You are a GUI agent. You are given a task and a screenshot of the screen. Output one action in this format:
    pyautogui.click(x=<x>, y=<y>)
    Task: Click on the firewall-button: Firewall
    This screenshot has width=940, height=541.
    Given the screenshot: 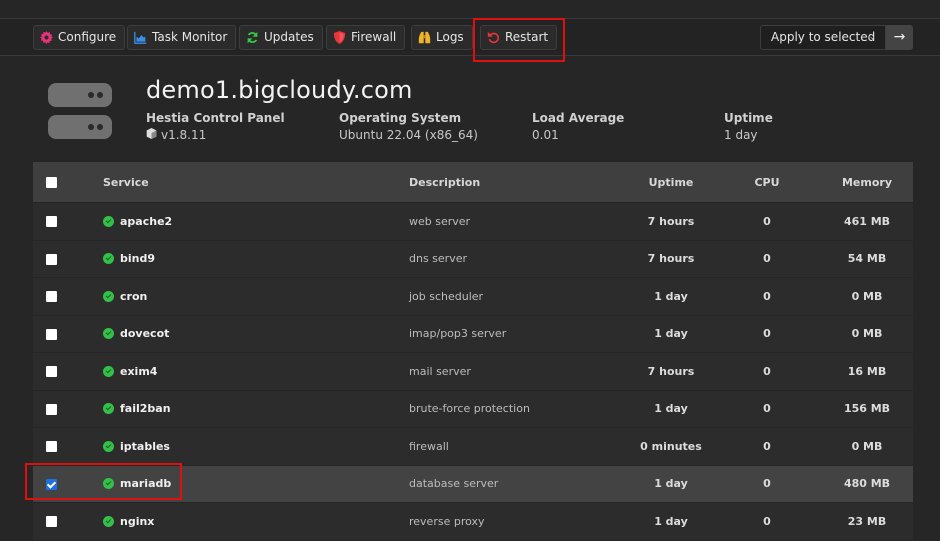 What is the action you would take?
    pyautogui.click(x=366, y=37)
    